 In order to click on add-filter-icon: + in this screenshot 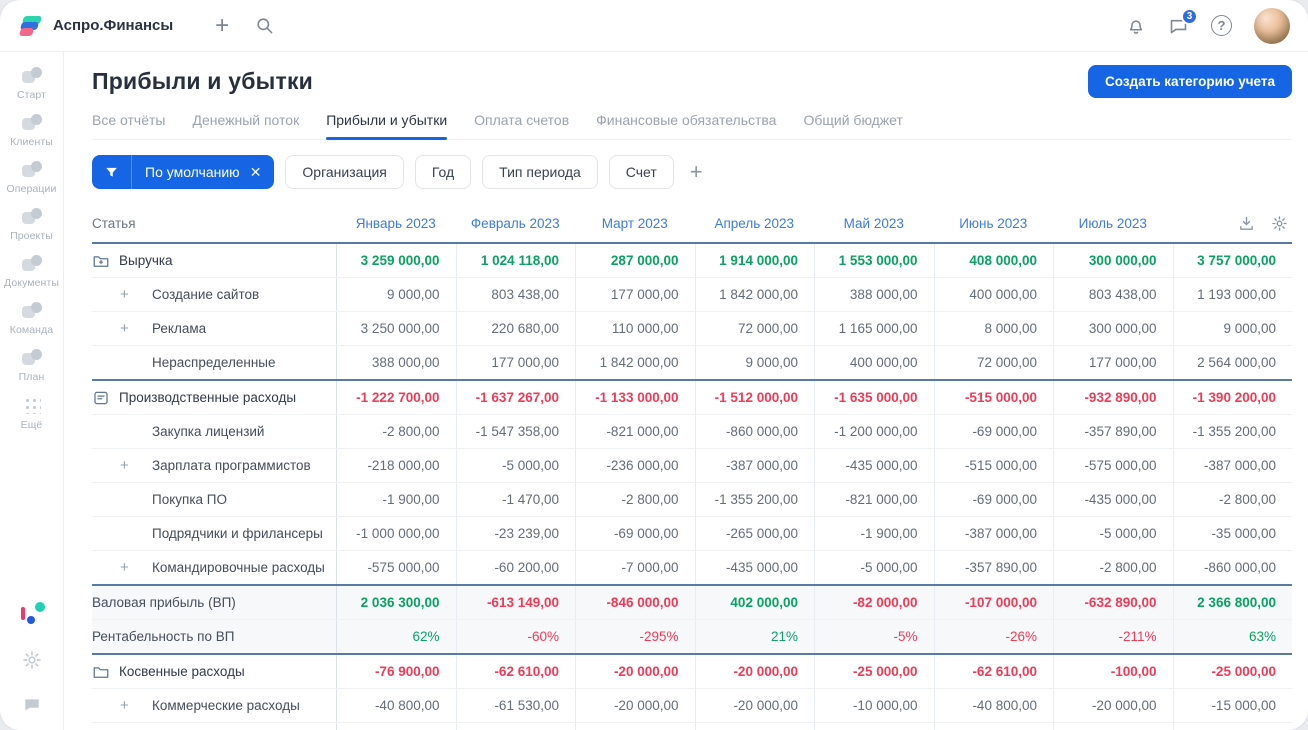, I will do `click(696, 172)`.